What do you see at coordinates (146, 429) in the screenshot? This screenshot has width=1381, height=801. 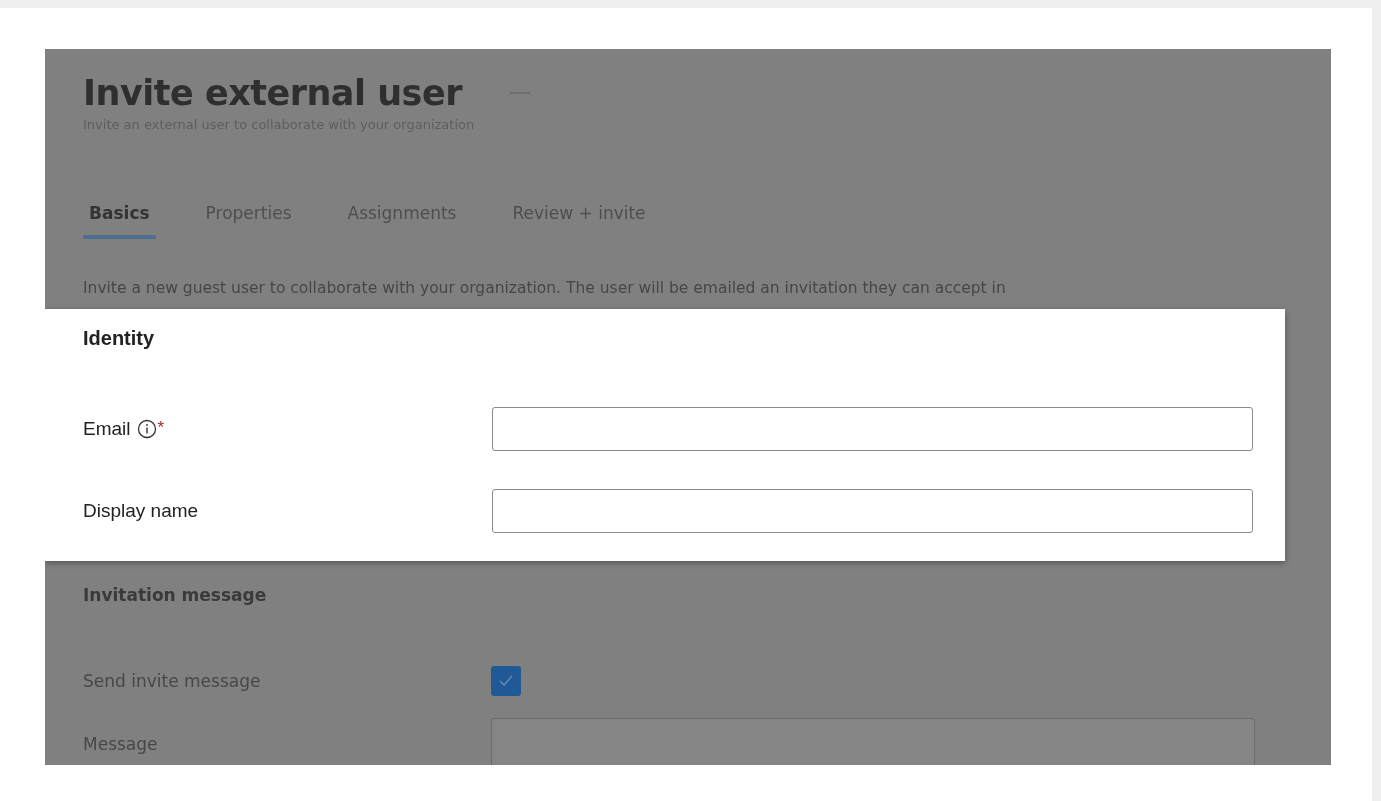 I see `info-icon` at bounding box center [146, 429].